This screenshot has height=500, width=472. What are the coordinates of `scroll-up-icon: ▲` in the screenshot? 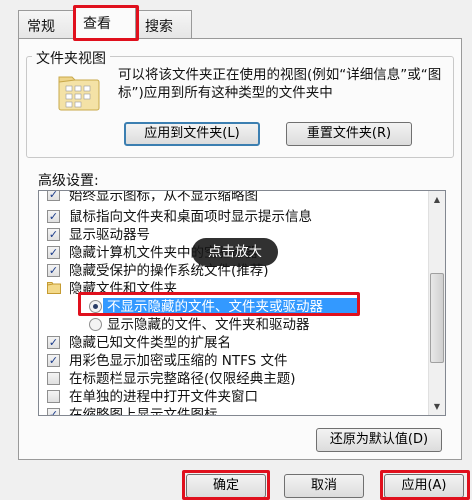 It's located at (437, 199).